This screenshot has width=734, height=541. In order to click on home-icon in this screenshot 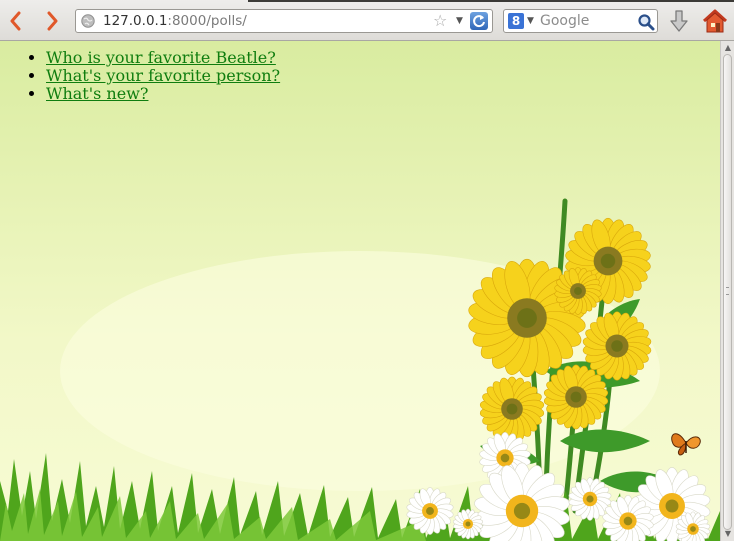, I will do `click(715, 21)`.